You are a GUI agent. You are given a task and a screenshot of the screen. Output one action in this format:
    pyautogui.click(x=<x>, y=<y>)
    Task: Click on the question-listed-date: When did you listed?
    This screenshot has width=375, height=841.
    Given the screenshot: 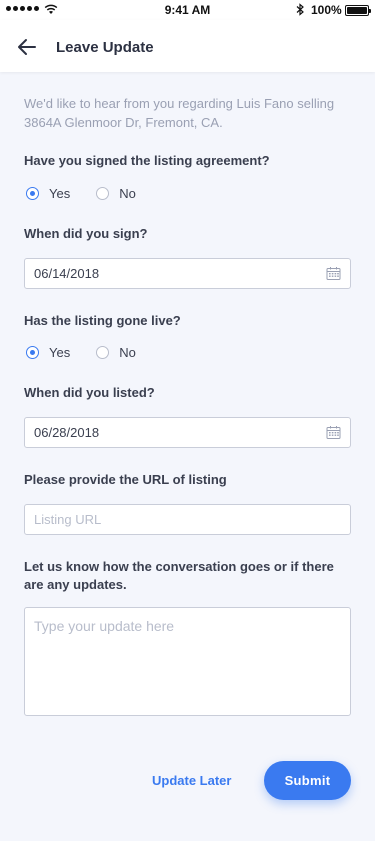 What is the action you would take?
    pyautogui.click(x=89, y=392)
    